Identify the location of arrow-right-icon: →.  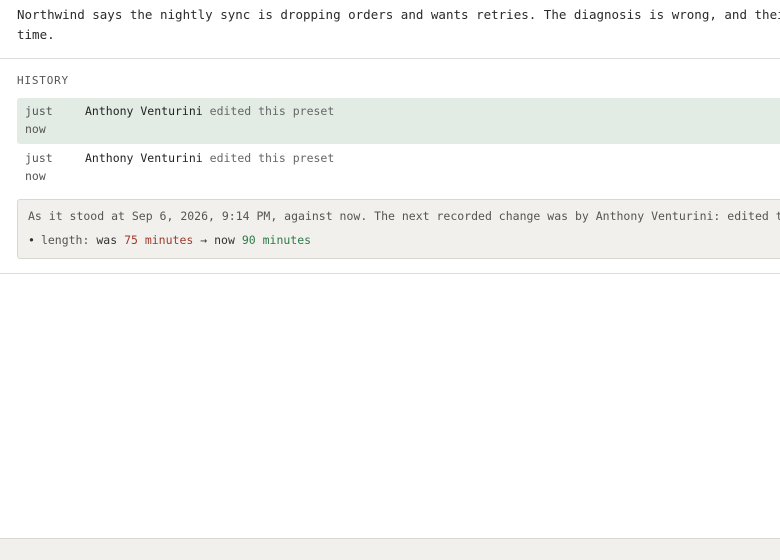
(204, 240).